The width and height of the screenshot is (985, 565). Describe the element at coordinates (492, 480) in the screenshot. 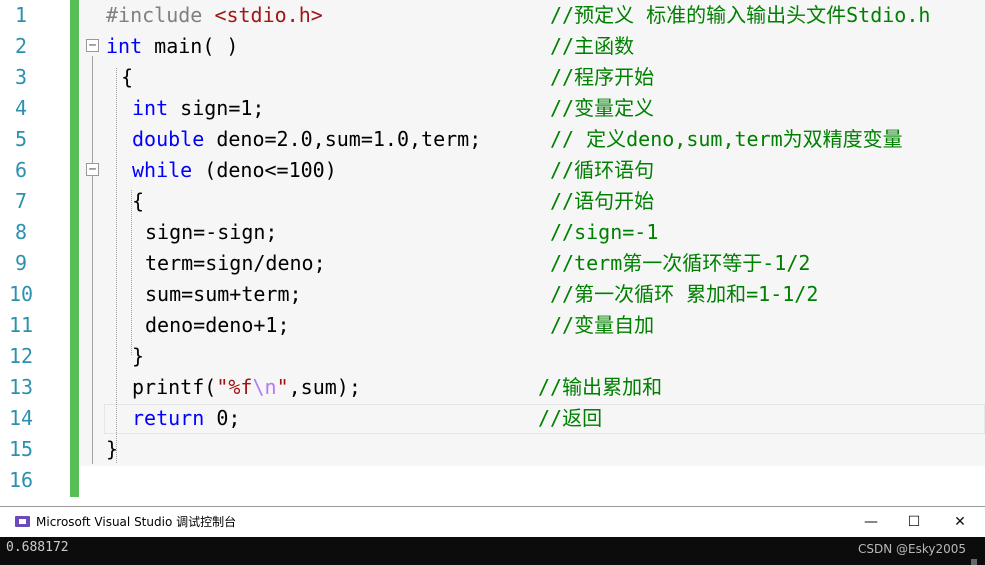

I see `code-line` at that location.